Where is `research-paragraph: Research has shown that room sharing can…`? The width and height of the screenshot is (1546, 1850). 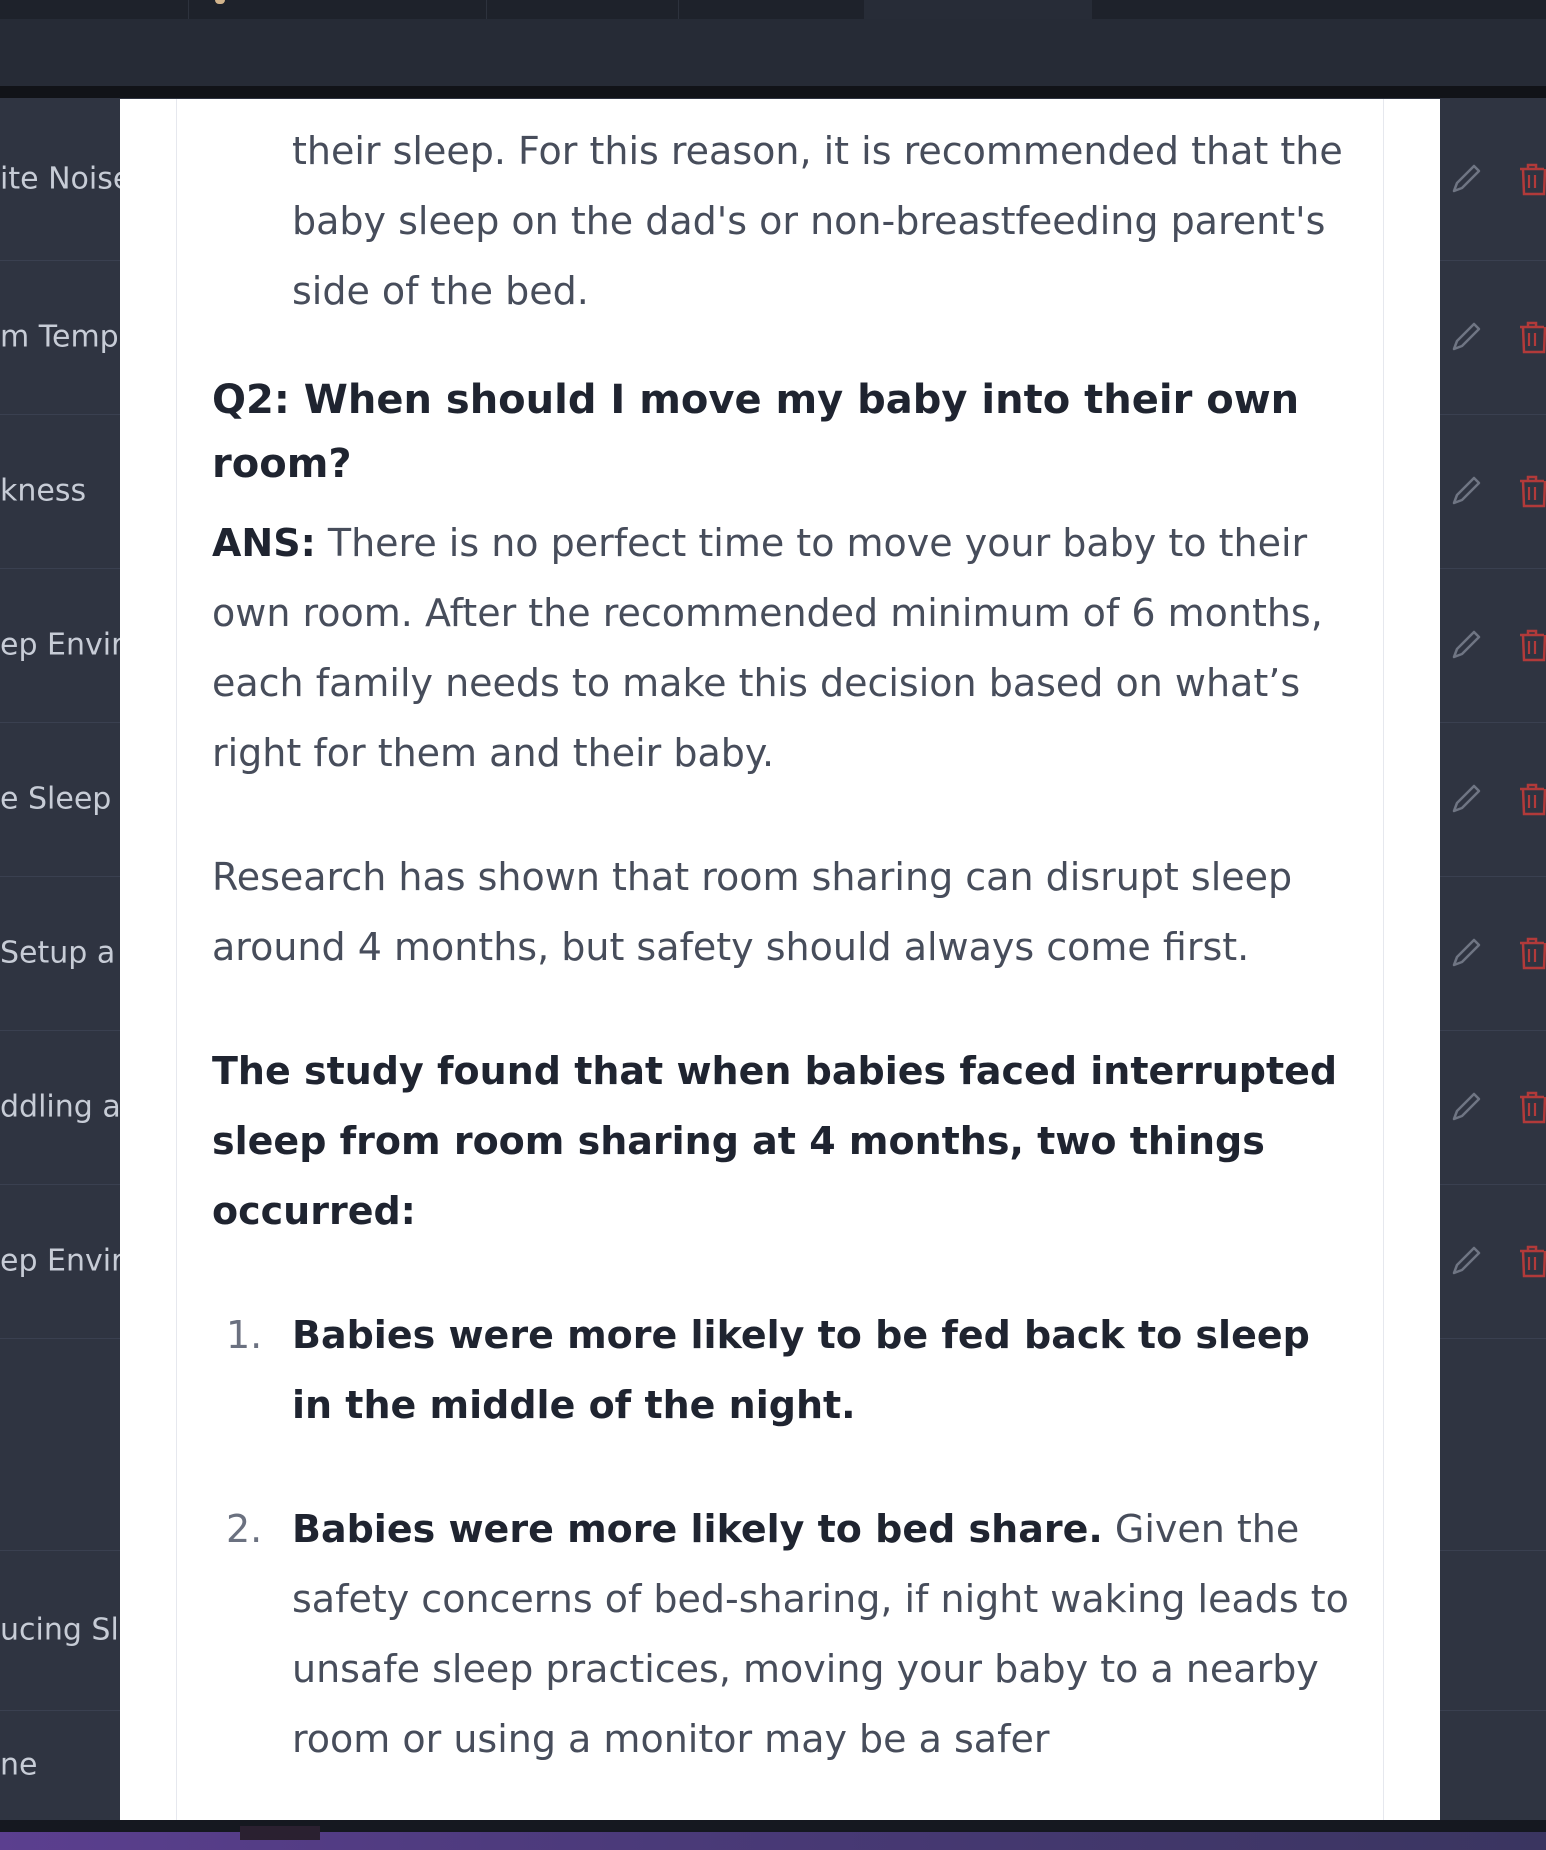 research-paragraph: Research has shown that room sharing can… is located at coordinates (752, 912).